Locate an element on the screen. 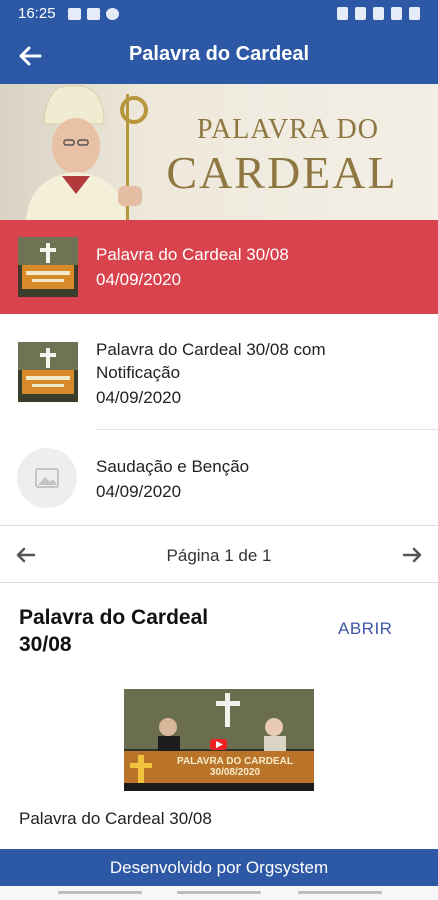 This screenshot has width=438, height=900. app-notification-icon is located at coordinates (93, 14).